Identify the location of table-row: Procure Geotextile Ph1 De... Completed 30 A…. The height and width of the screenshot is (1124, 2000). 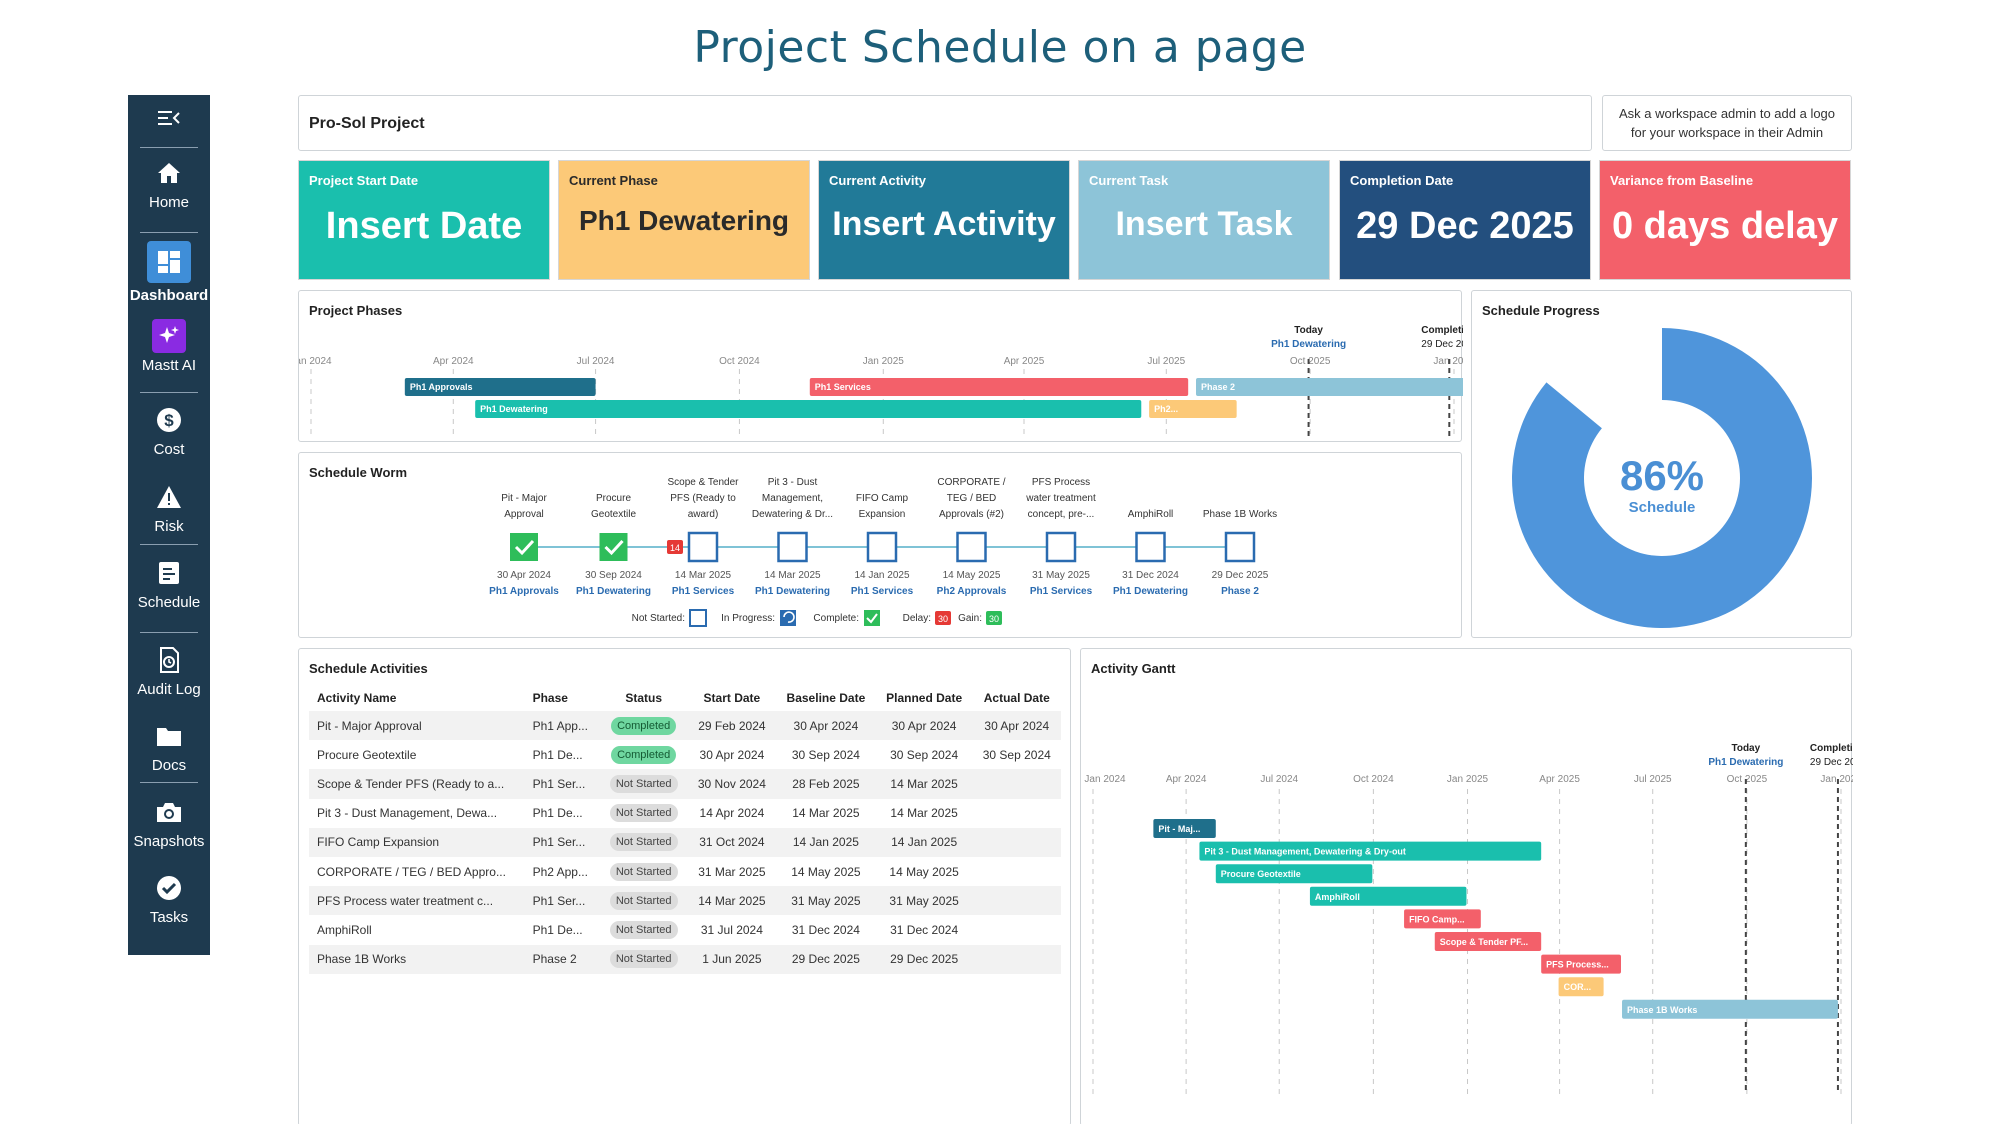
(685, 754).